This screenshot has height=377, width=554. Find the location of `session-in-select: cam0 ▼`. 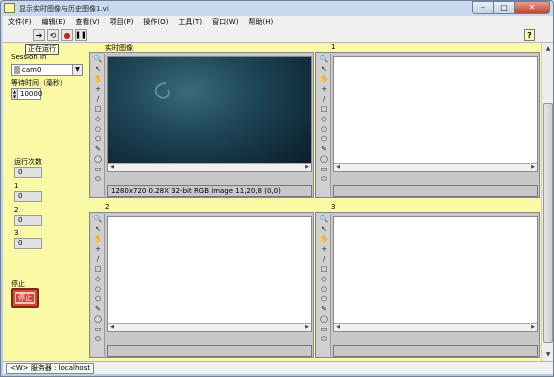

session-in-select: cam0 ▼ is located at coordinates (47, 70).